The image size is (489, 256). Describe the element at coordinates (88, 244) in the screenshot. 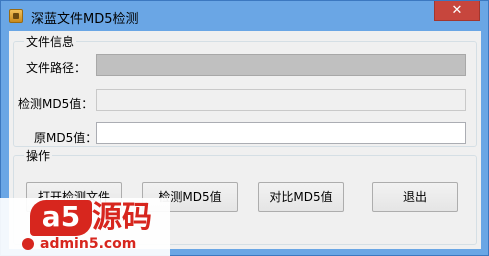

I see `watermark-url: admin5.com` at that location.